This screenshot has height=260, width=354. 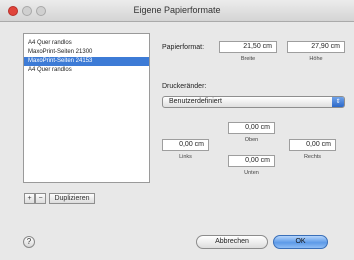 I want to click on list-item: MaxoPrint-Seiten 21300, so click(x=86, y=52).